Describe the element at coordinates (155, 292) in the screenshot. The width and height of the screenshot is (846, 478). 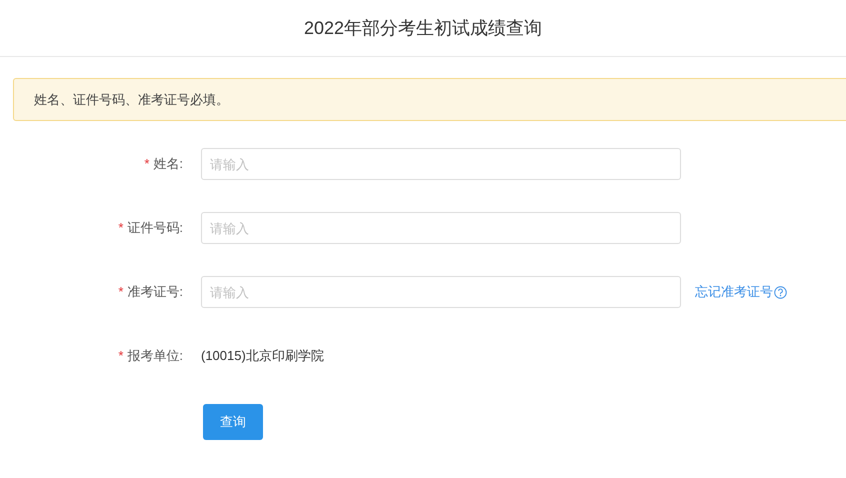
I see `field-label: 准考证号:` at that location.